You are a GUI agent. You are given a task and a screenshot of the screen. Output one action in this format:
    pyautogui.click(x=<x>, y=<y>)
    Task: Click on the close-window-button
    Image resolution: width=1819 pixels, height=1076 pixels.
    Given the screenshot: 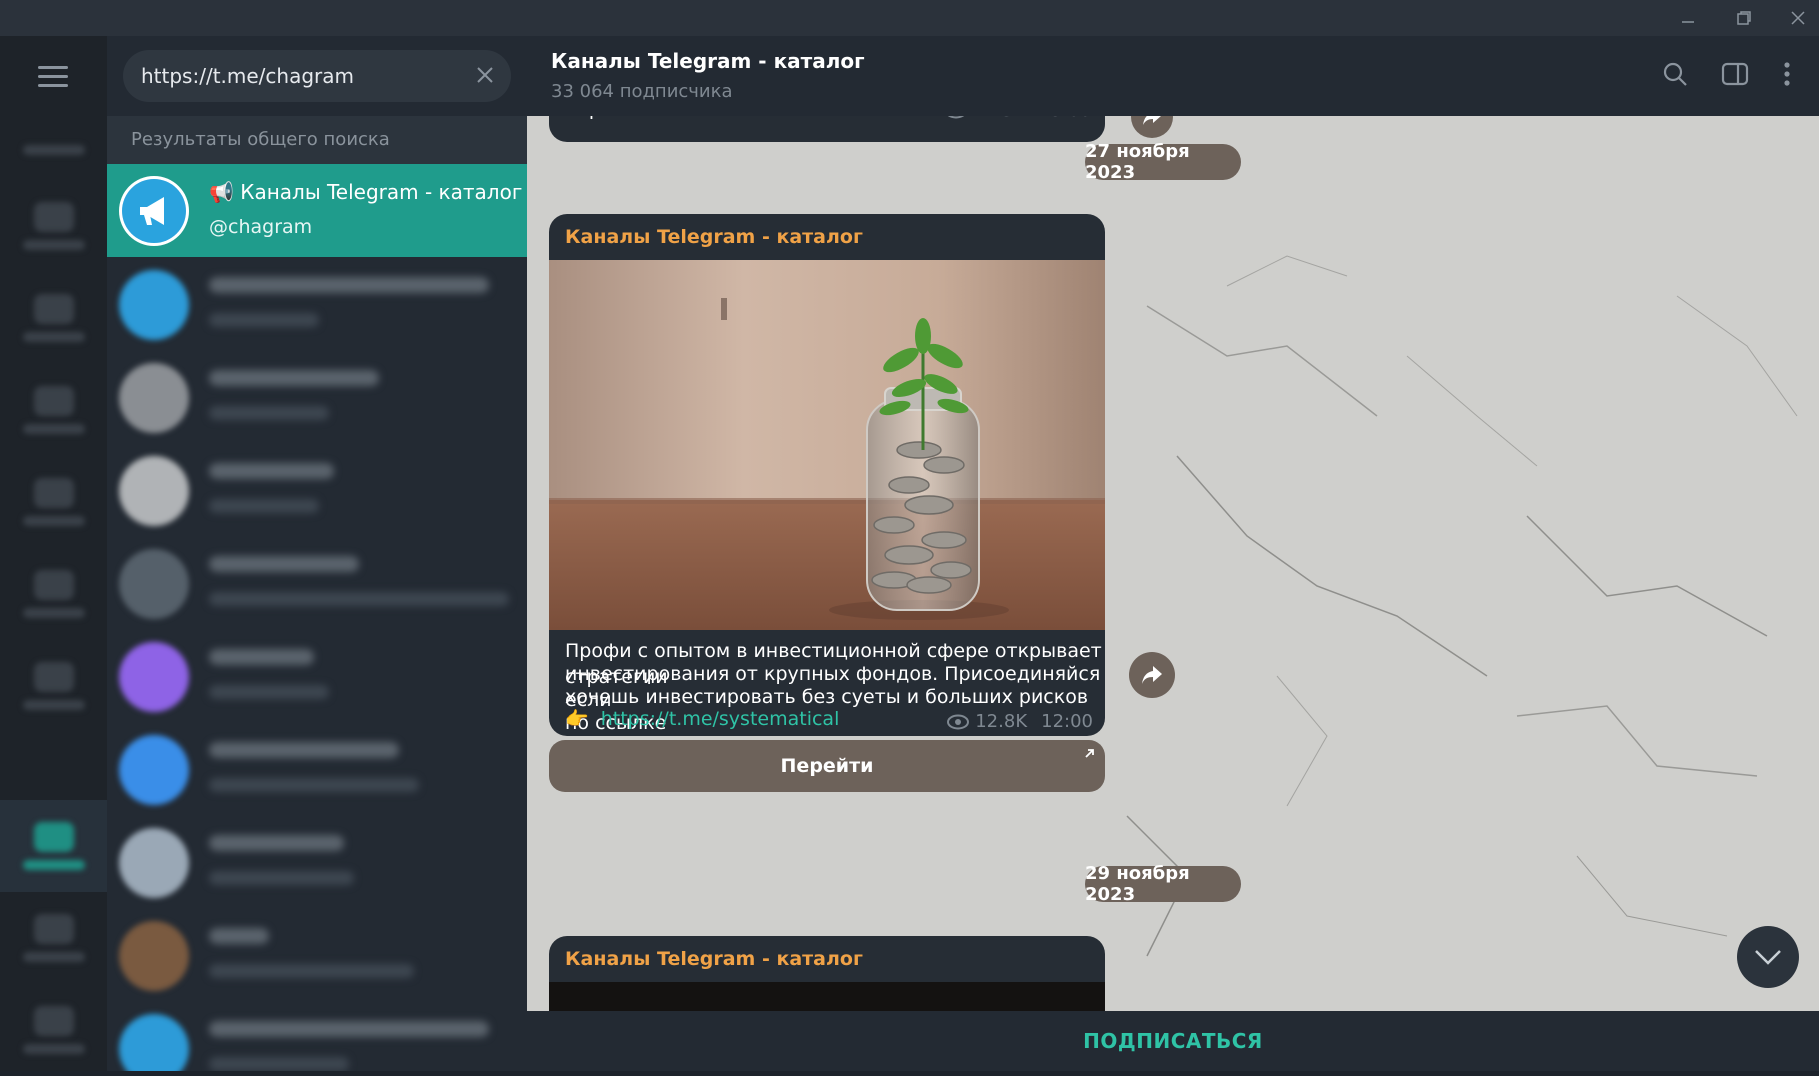 What is the action you would take?
    pyautogui.click(x=1794, y=18)
    